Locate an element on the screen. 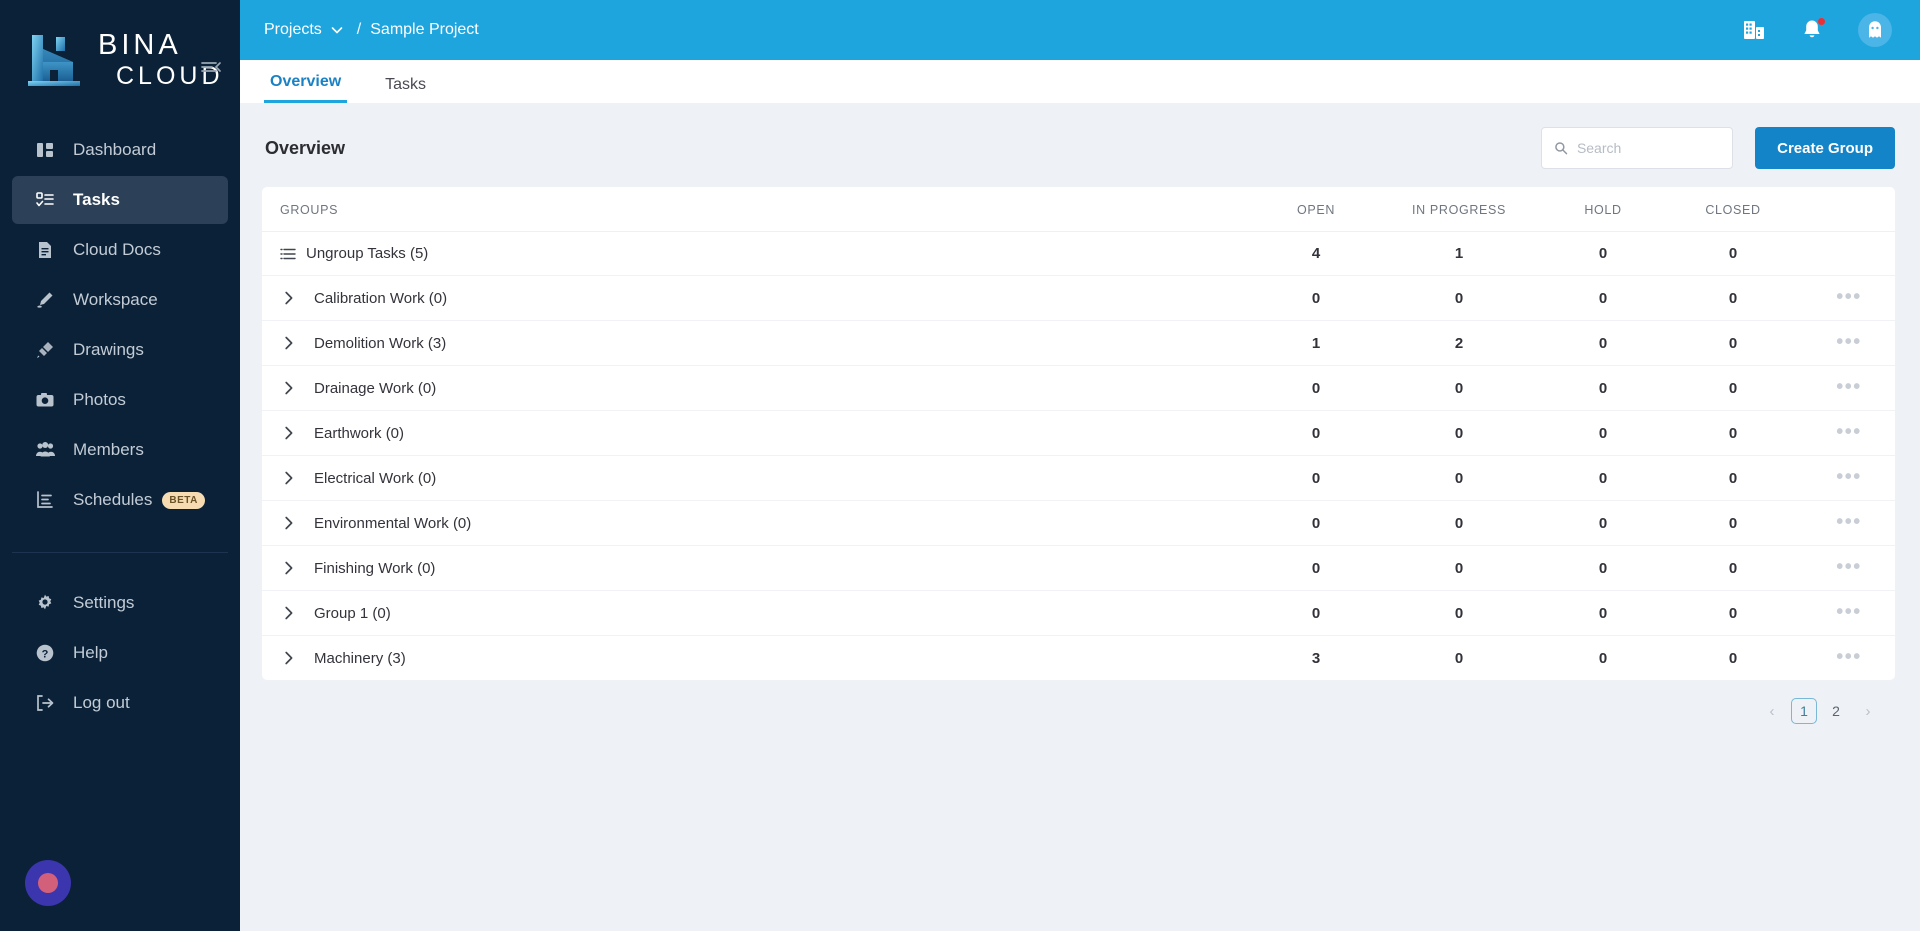  table-head: GROUPS OPEN IN PROGRESS HOLD CLOSED is located at coordinates (1078, 209).